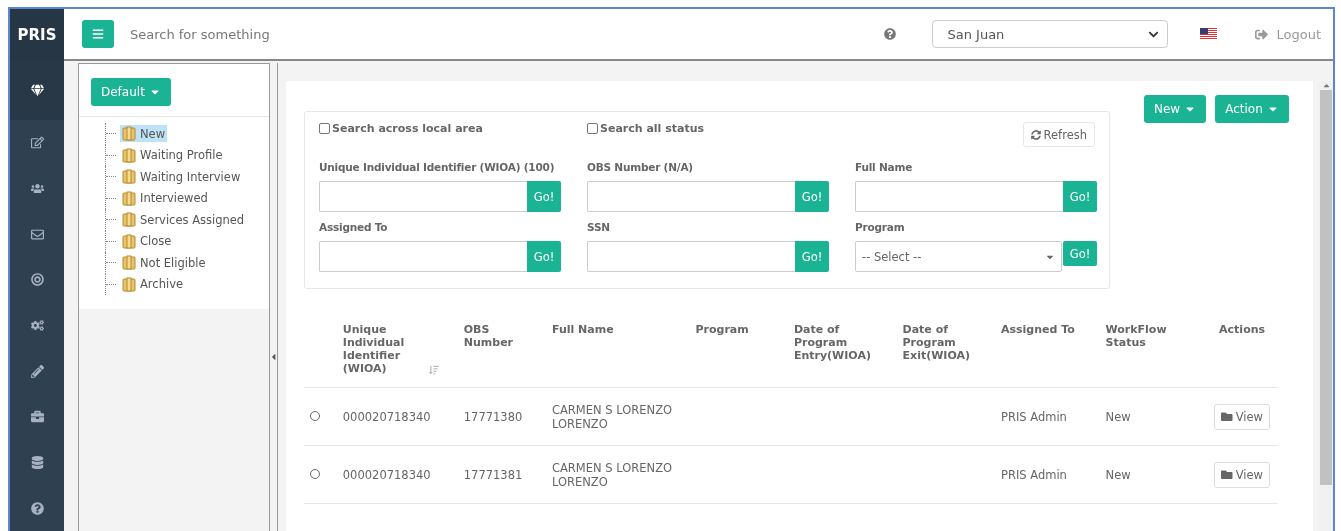 This screenshot has width=1341, height=531. What do you see at coordinates (1209, 34) in the screenshot?
I see `flag-icon` at bounding box center [1209, 34].